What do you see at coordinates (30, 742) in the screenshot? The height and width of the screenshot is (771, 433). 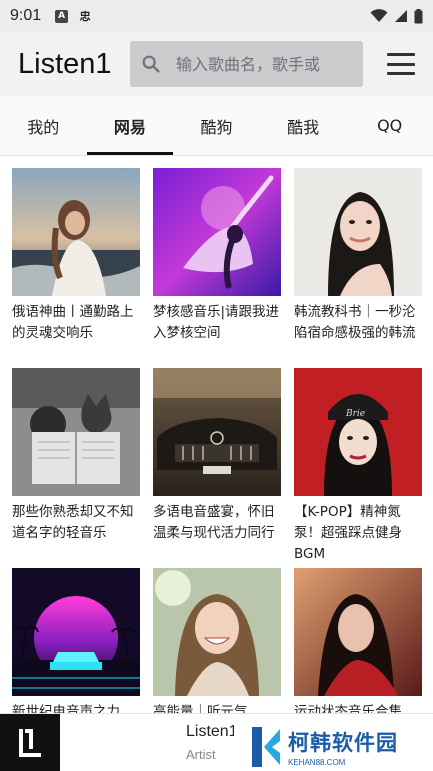 I see `listen1-logo-icon` at bounding box center [30, 742].